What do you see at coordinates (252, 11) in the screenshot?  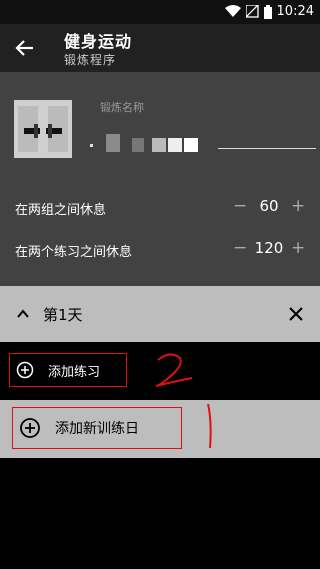 I see `signal-icon` at bounding box center [252, 11].